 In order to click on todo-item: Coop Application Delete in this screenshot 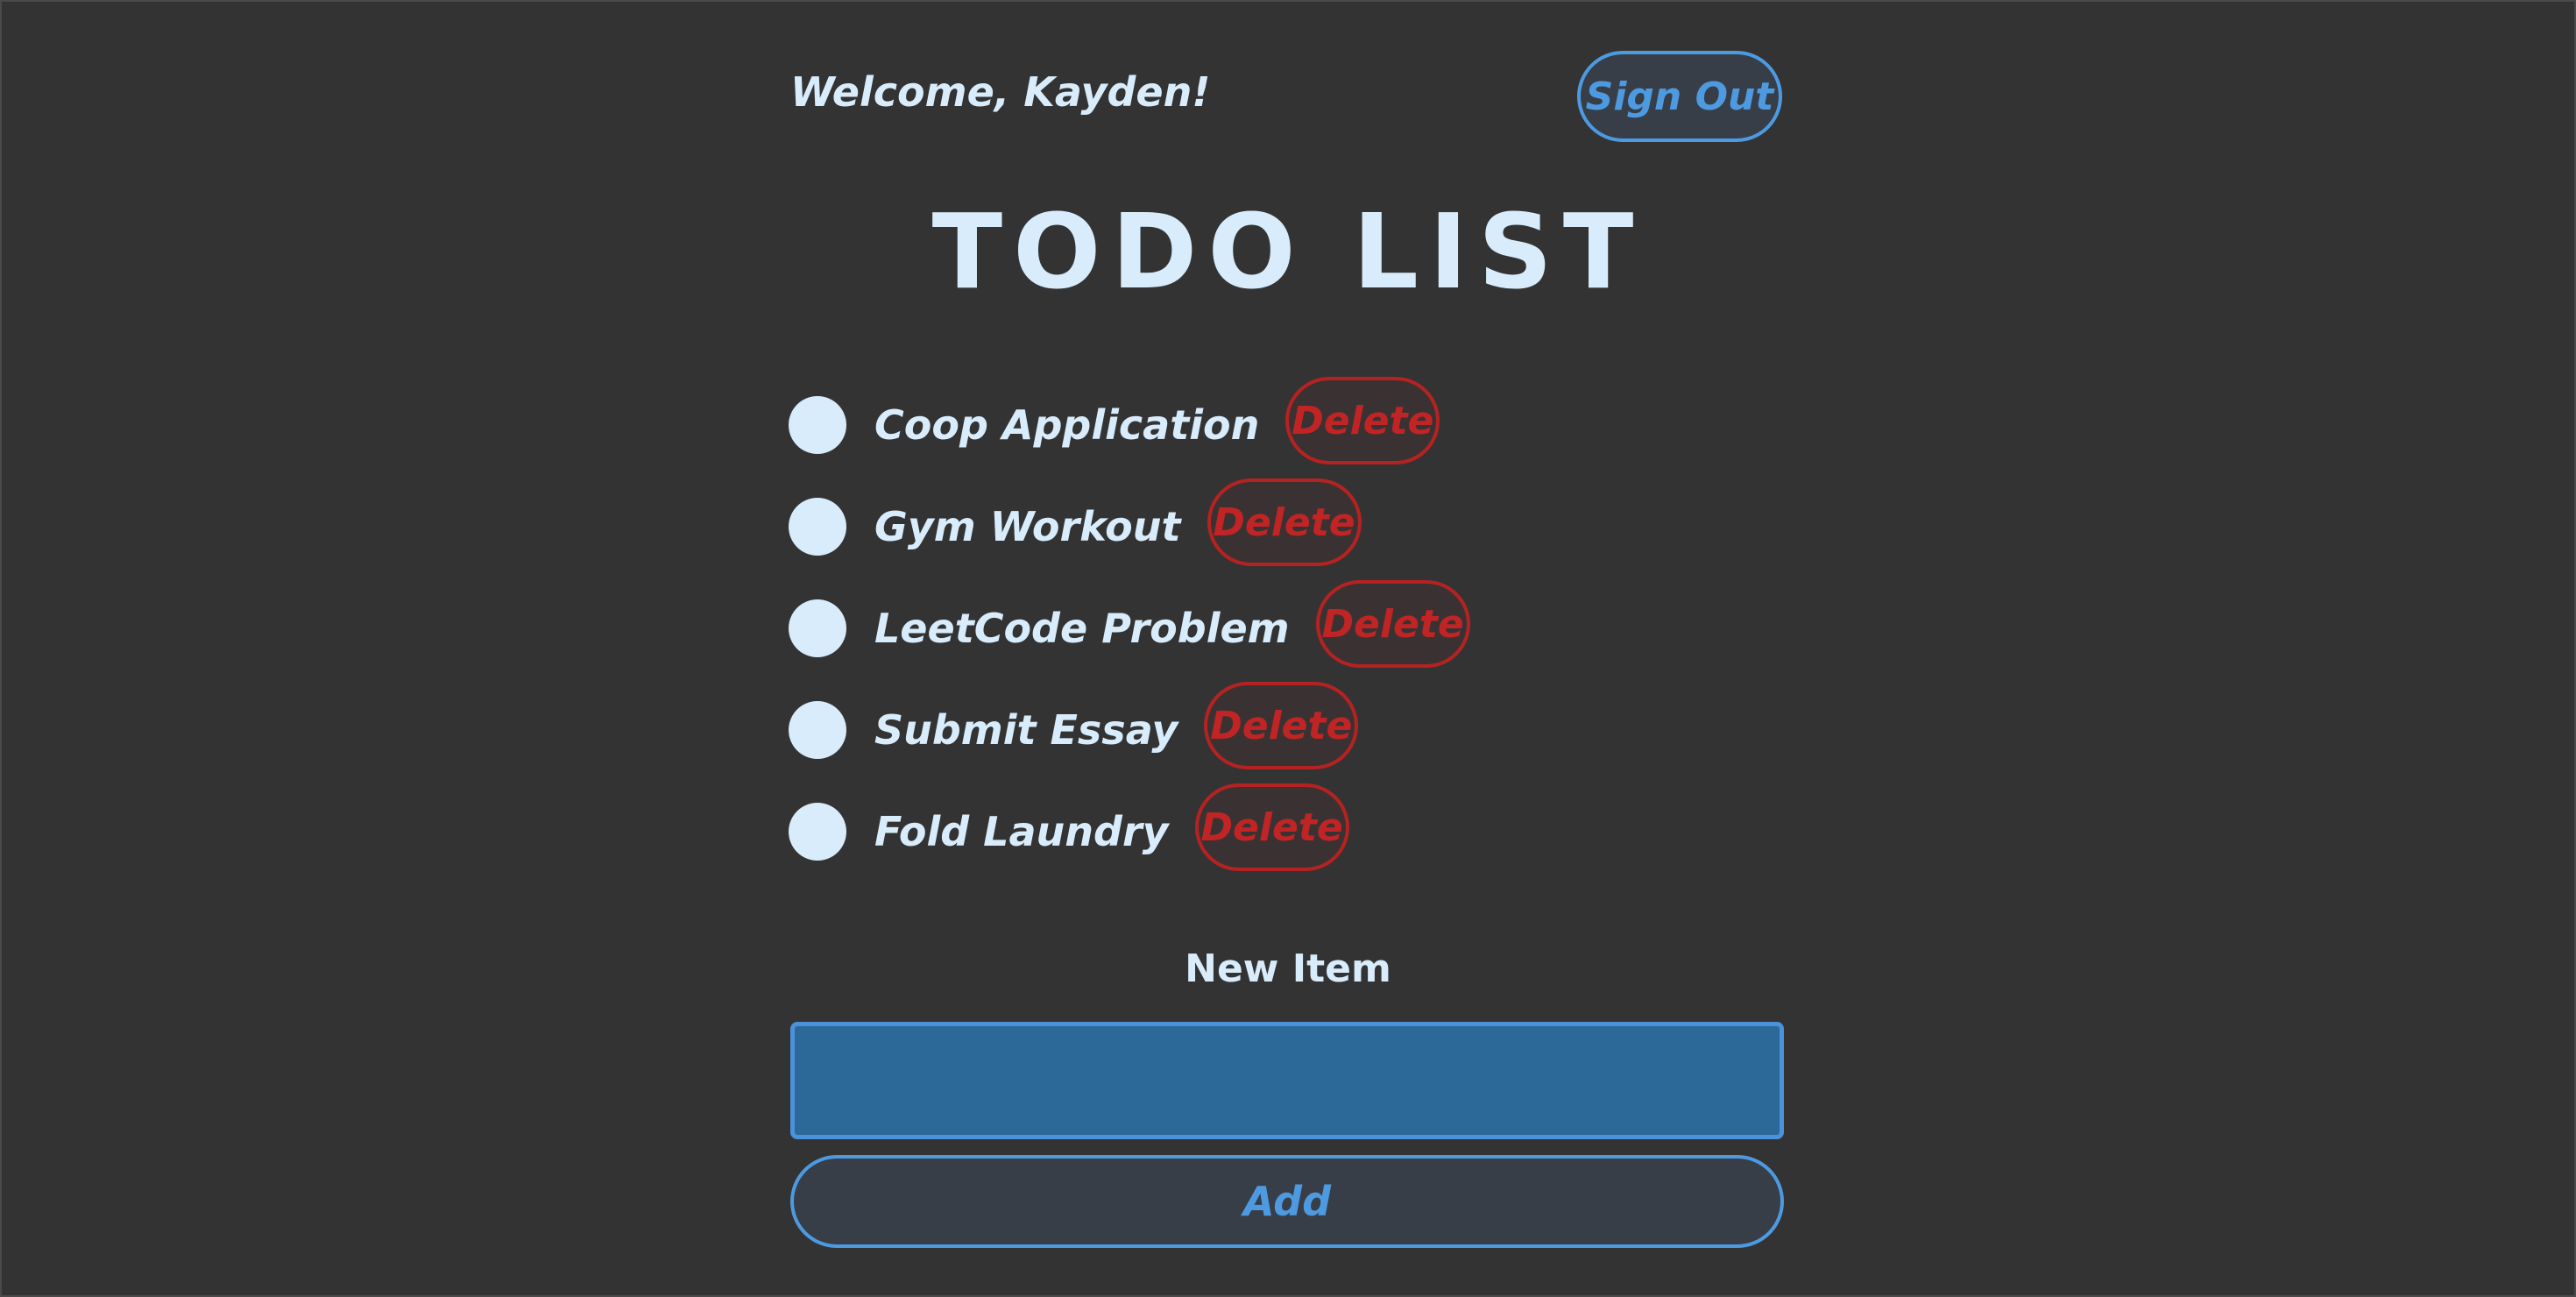, I will do `click(1114, 420)`.